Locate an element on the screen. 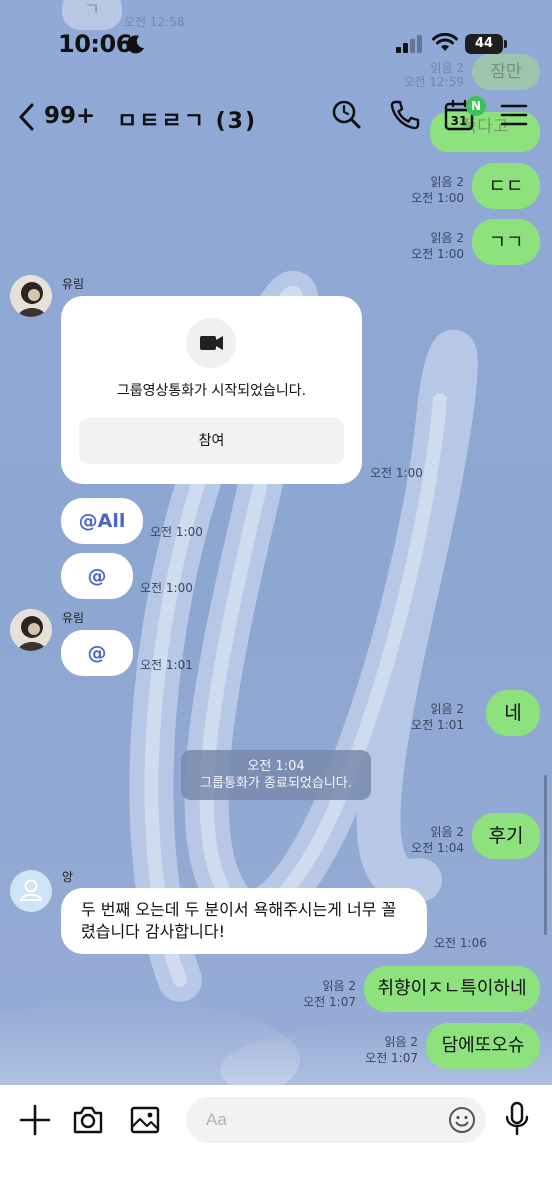  chat-scrollbar is located at coordinates (545, 855).